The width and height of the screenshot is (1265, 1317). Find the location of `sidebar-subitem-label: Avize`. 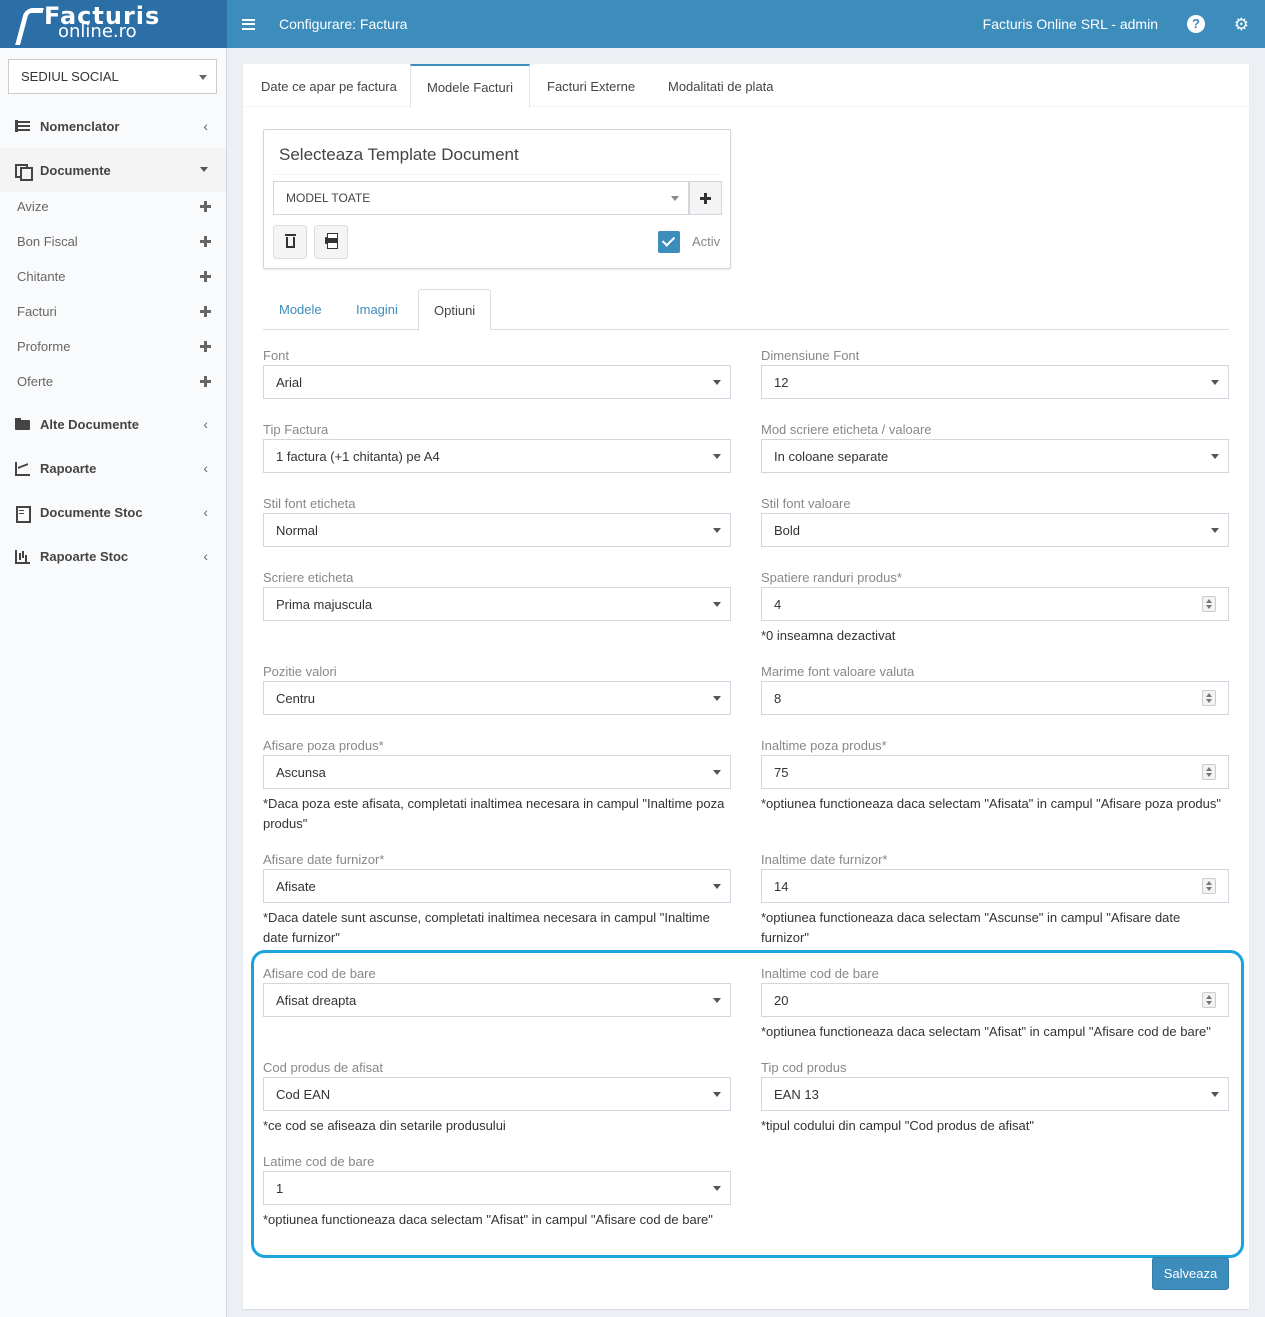

sidebar-subitem-label: Avize is located at coordinates (33, 206).